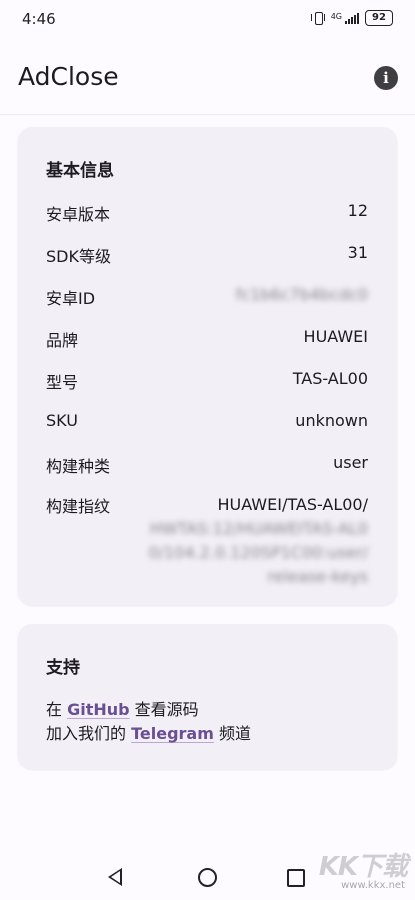 This screenshot has height=900, width=415. Describe the element at coordinates (386, 78) in the screenshot. I see `info-icon: i` at that location.